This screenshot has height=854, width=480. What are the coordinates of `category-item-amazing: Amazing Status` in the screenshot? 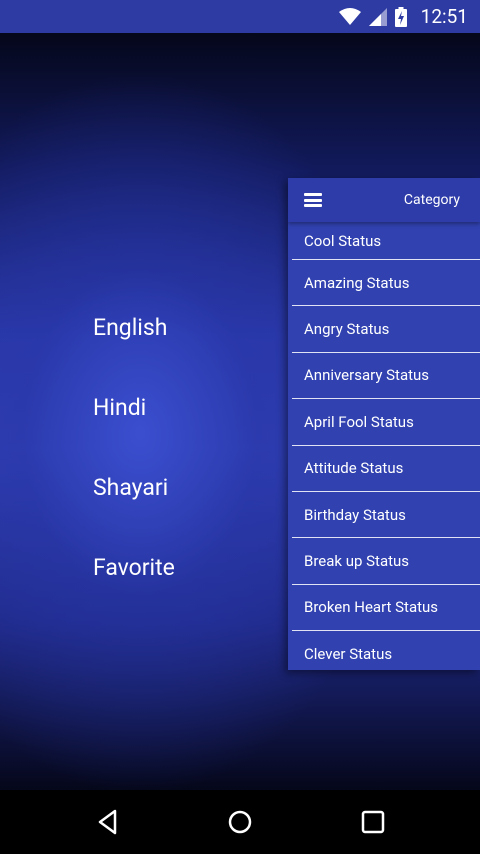 It's located at (386, 283).